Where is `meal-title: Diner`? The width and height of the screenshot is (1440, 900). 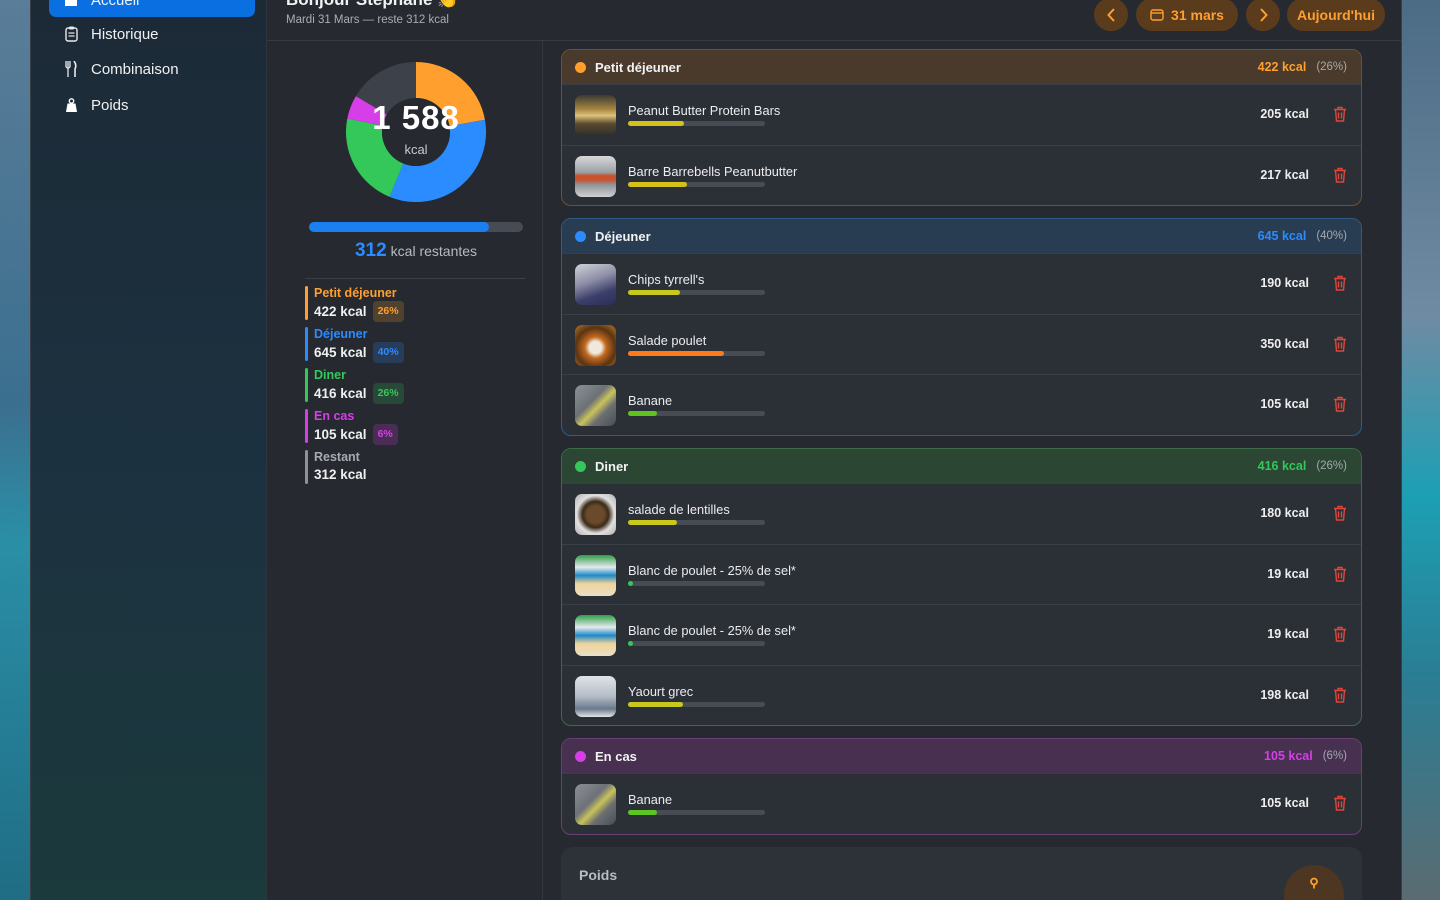 meal-title: Diner is located at coordinates (612, 466).